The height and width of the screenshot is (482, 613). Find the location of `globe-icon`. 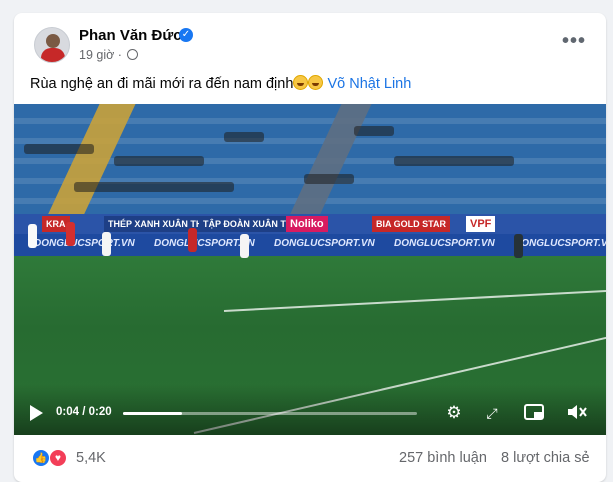

globe-icon is located at coordinates (133, 54).